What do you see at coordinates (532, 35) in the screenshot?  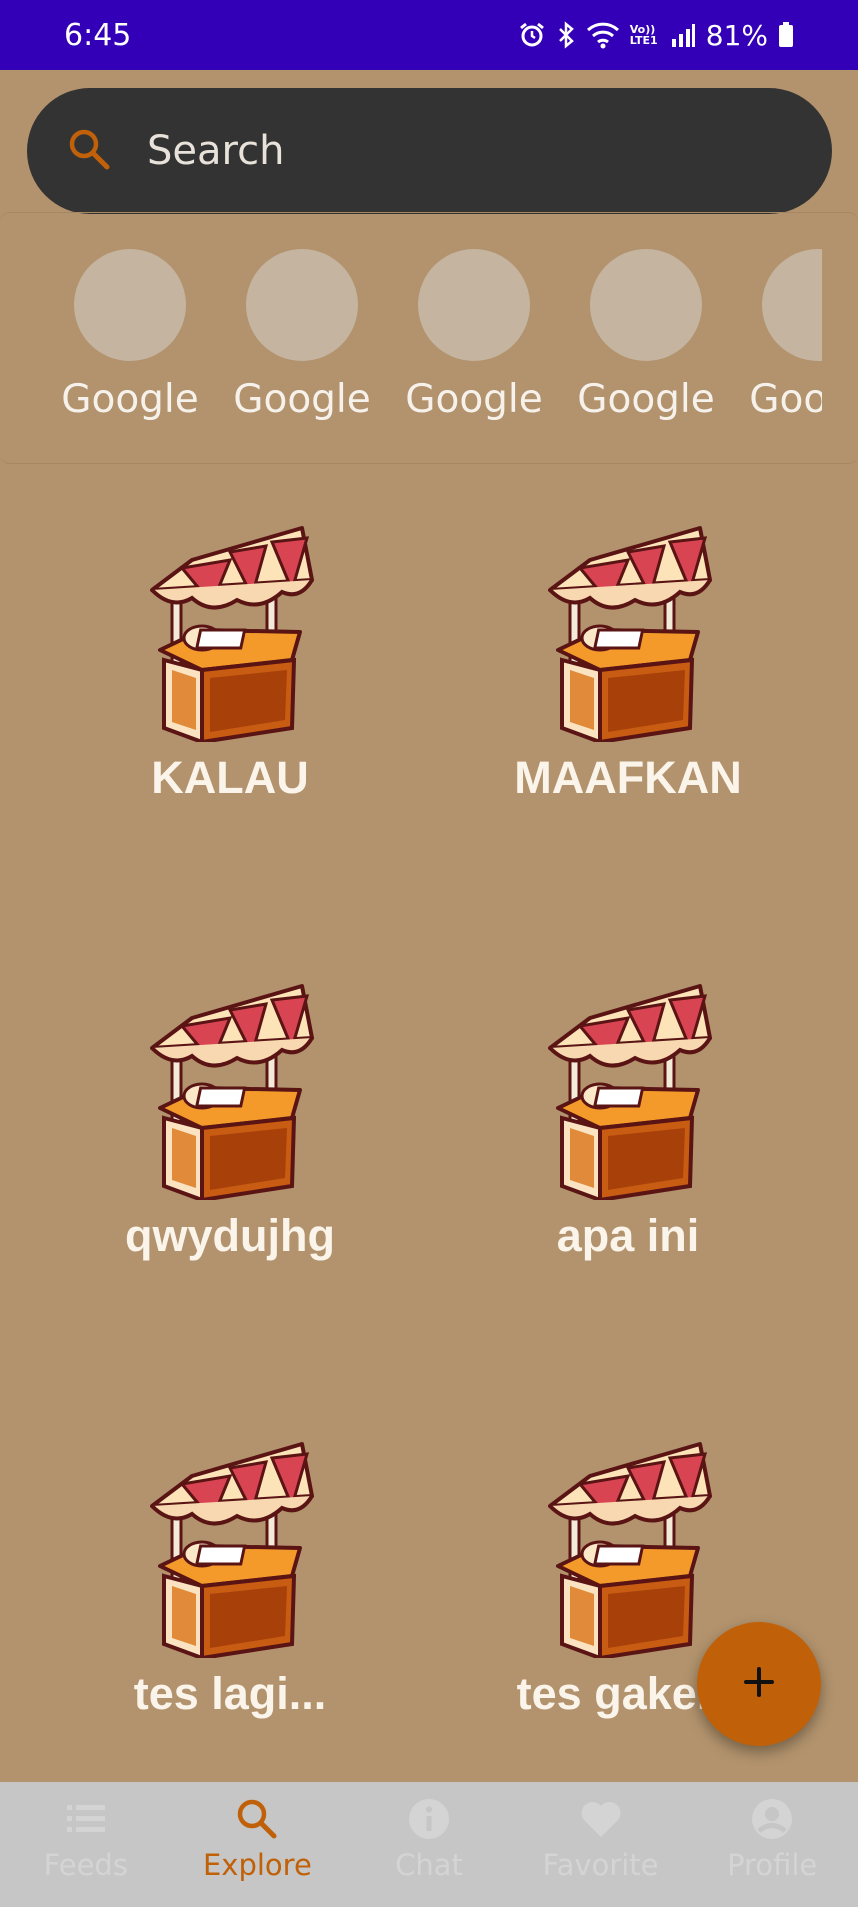 I see `alarm-icon` at bounding box center [532, 35].